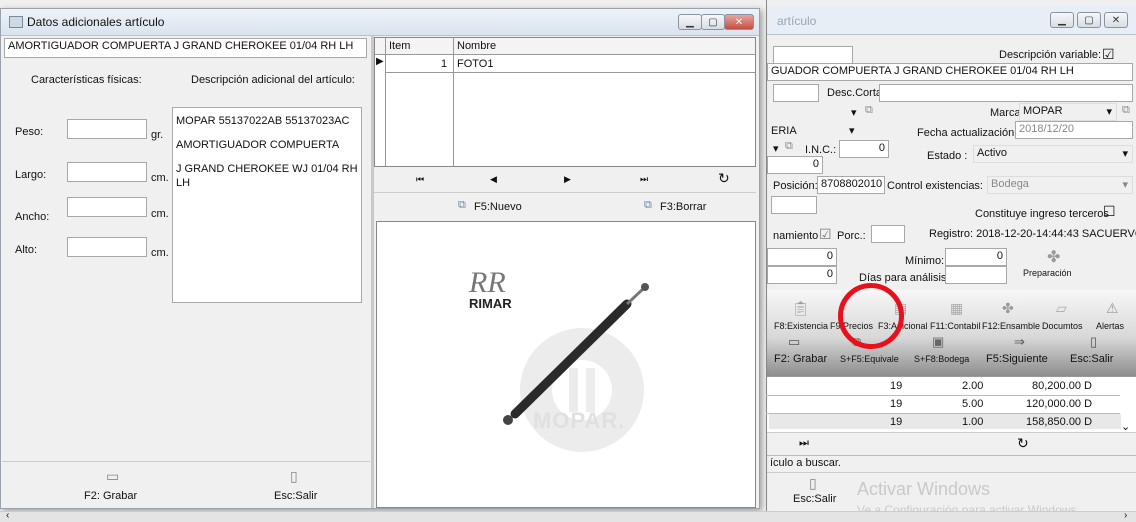 The width and height of the screenshot is (1136, 522). Describe the element at coordinates (1053, 154) in the screenshot. I see `estado-select: Activo ▾` at that location.